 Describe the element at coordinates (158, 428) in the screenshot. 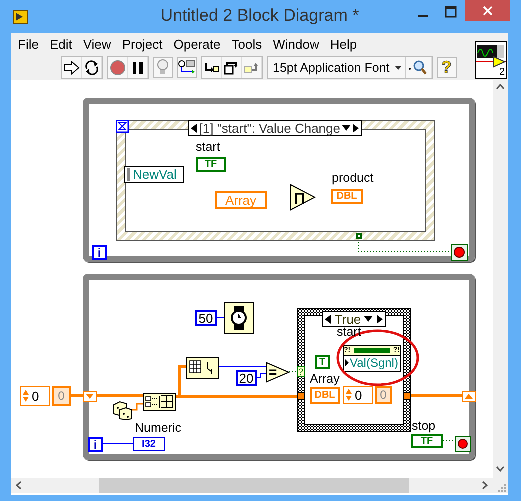

I see `terminal-label: Numeric` at that location.